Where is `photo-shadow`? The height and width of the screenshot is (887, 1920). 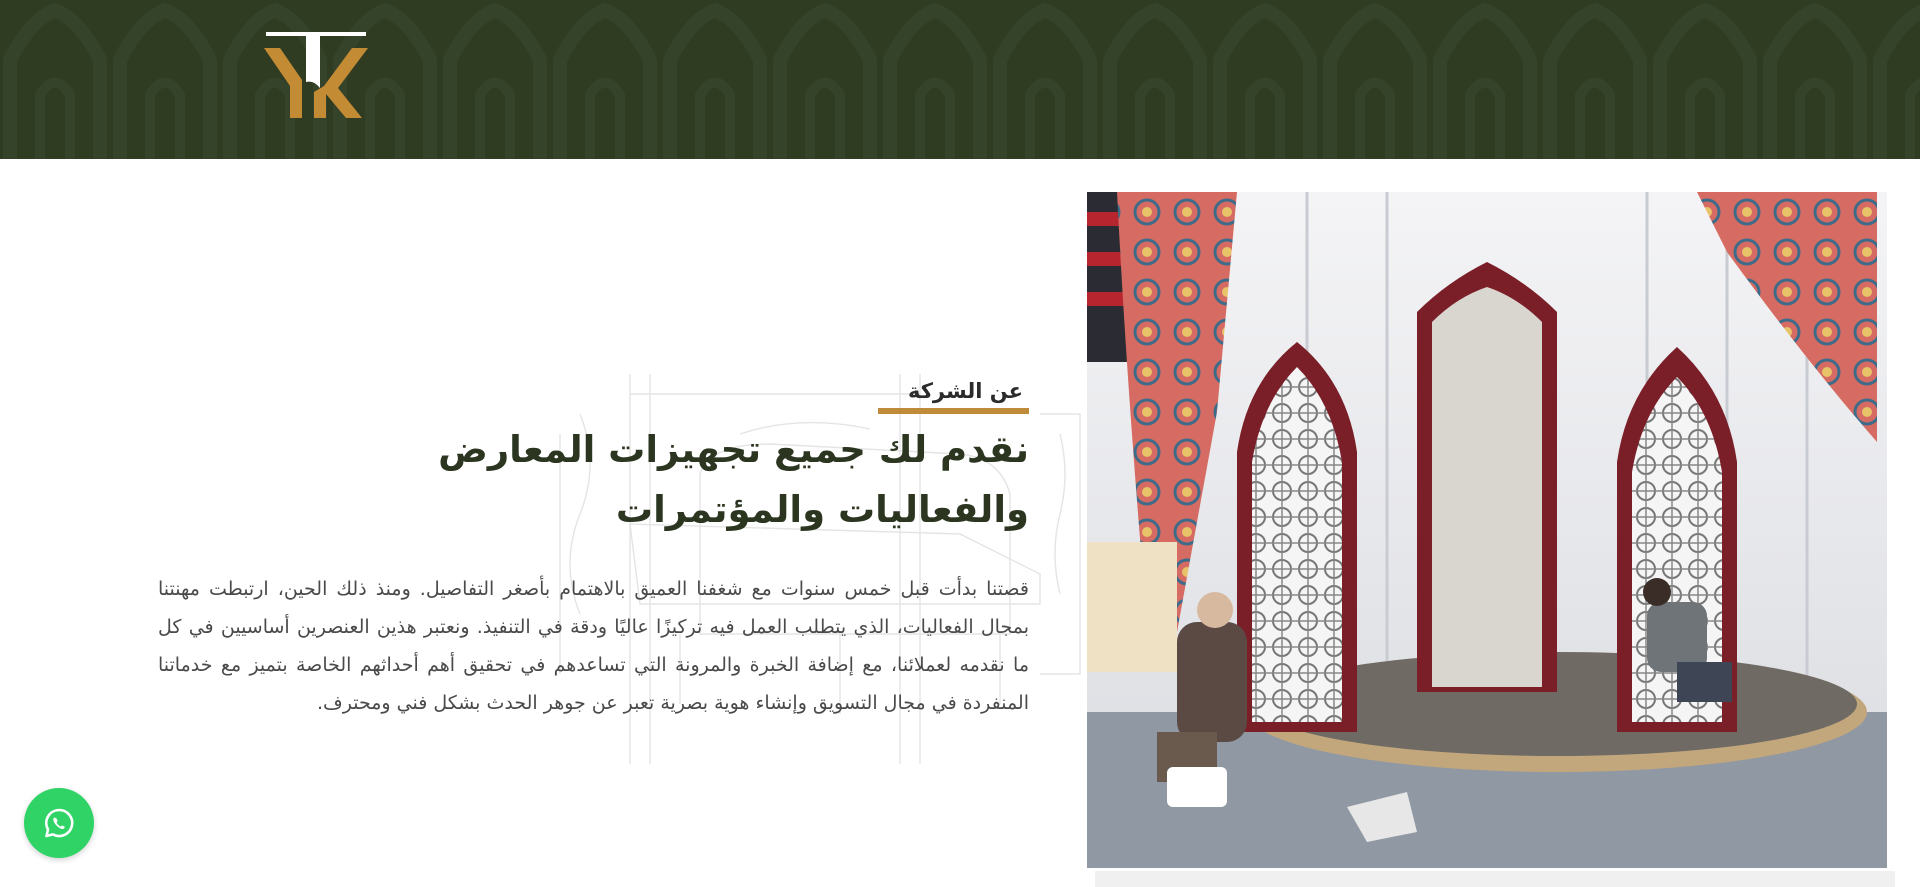
photo-shadow is located at coordinates (1495, 879).